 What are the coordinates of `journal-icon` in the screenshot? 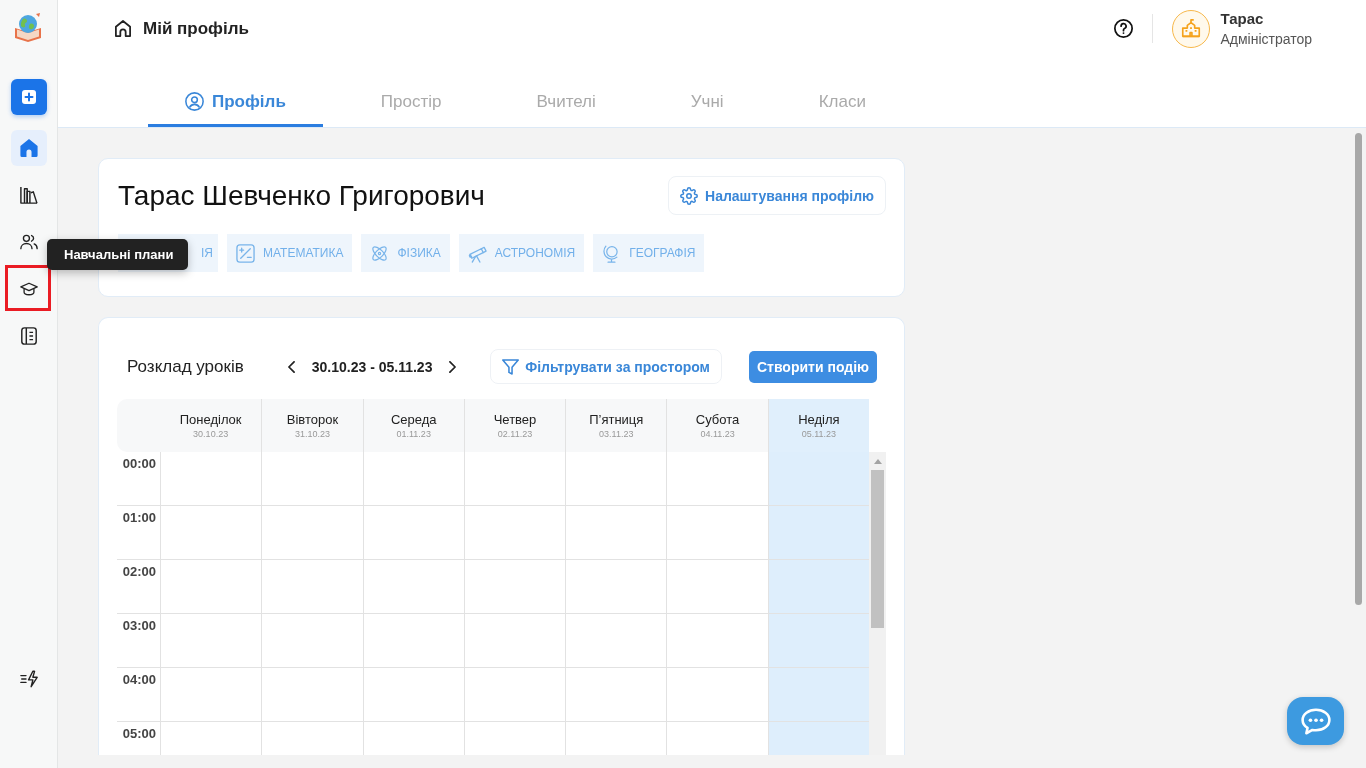 It's located at (29, 336).